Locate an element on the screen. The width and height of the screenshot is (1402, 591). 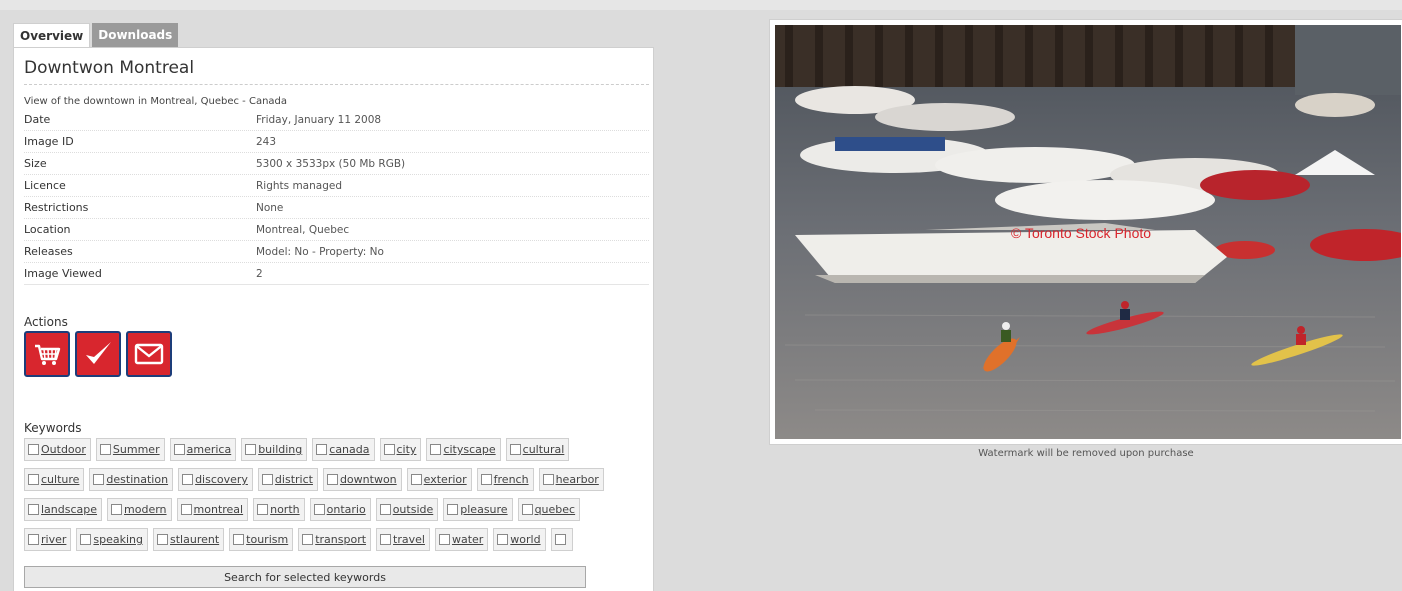
keyword-chip: french is located at coordinates (505, 479).